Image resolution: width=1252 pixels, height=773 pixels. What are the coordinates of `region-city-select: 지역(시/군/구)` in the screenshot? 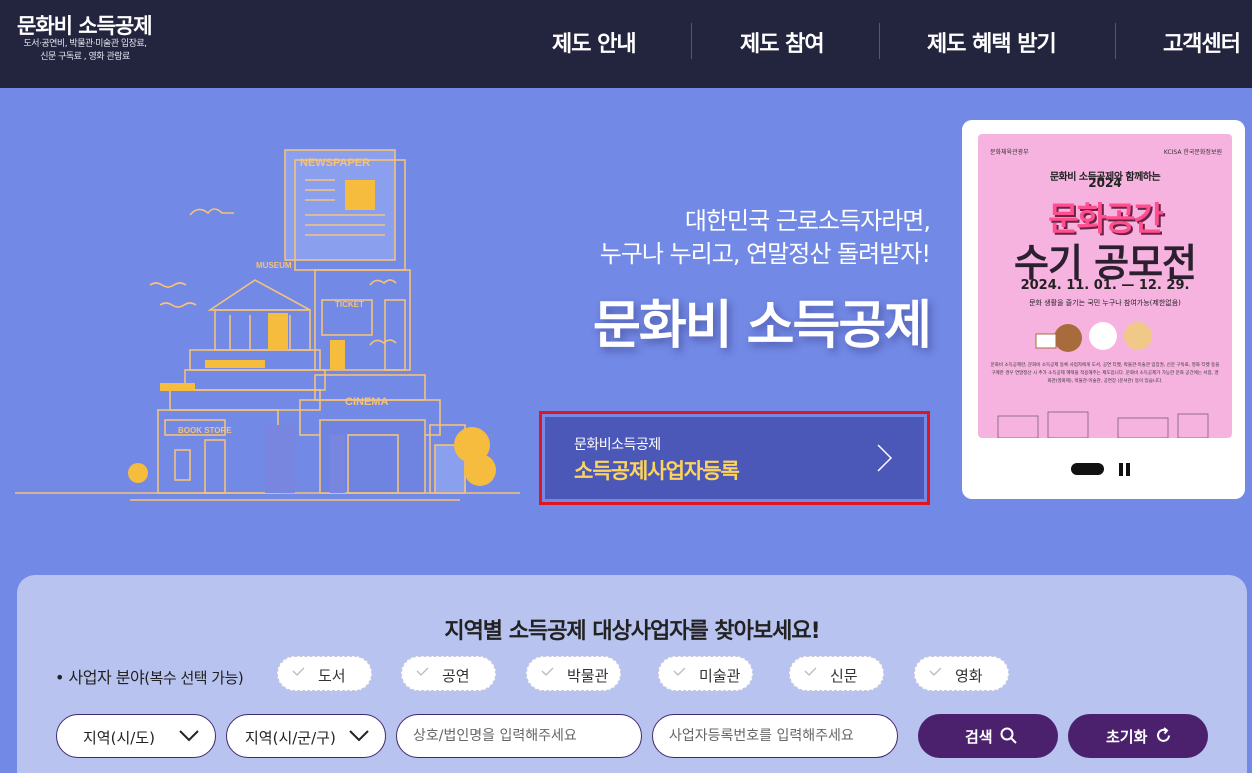 It's located at (306, 736).